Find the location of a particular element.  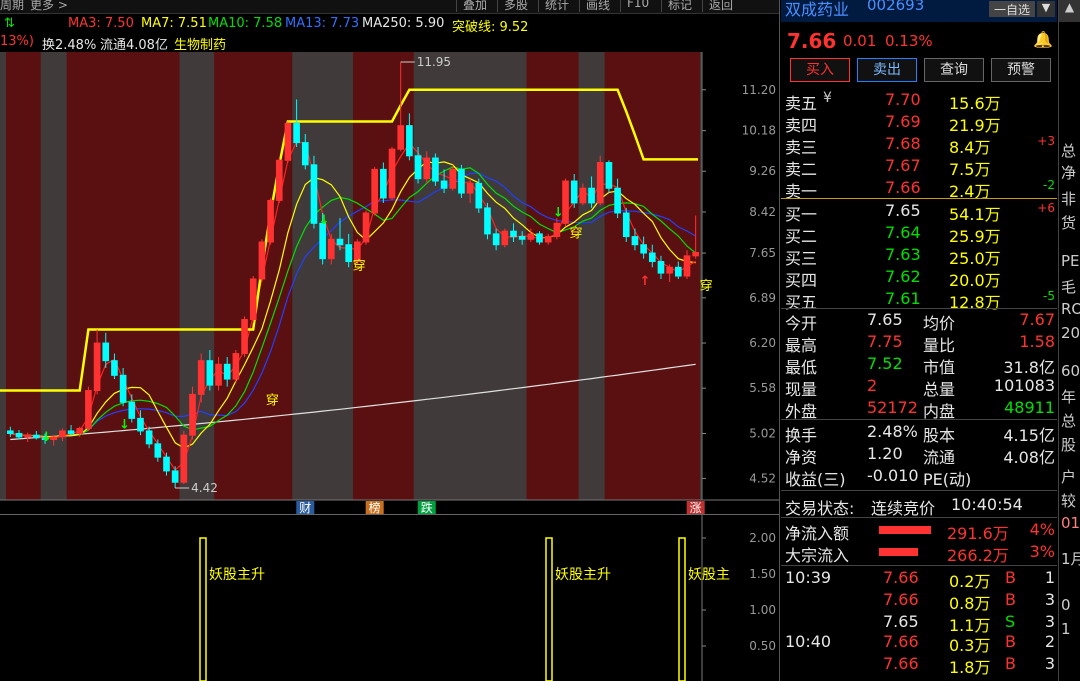

alert-button: 预警 is located at coordinates (1021, 70).